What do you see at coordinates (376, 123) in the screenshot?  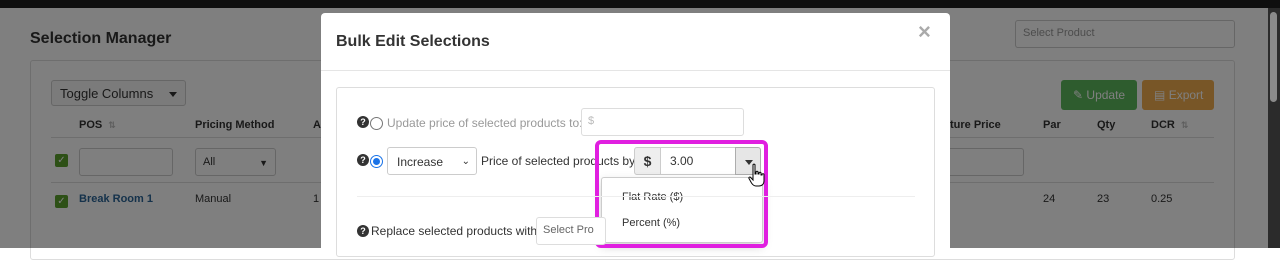 I see `update-price-radio` at bounding box center [376, 123].